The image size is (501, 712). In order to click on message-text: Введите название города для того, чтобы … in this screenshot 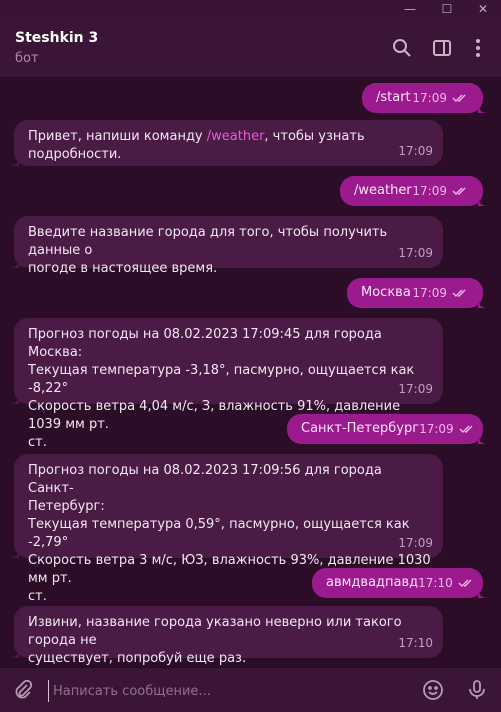, I will do `click(208, 250)`.